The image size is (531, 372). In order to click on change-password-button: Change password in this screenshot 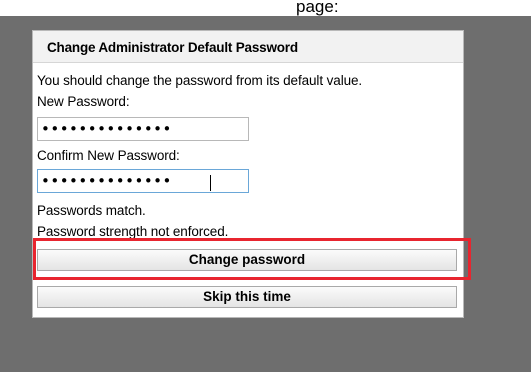, I will do `click(247, 260)`.